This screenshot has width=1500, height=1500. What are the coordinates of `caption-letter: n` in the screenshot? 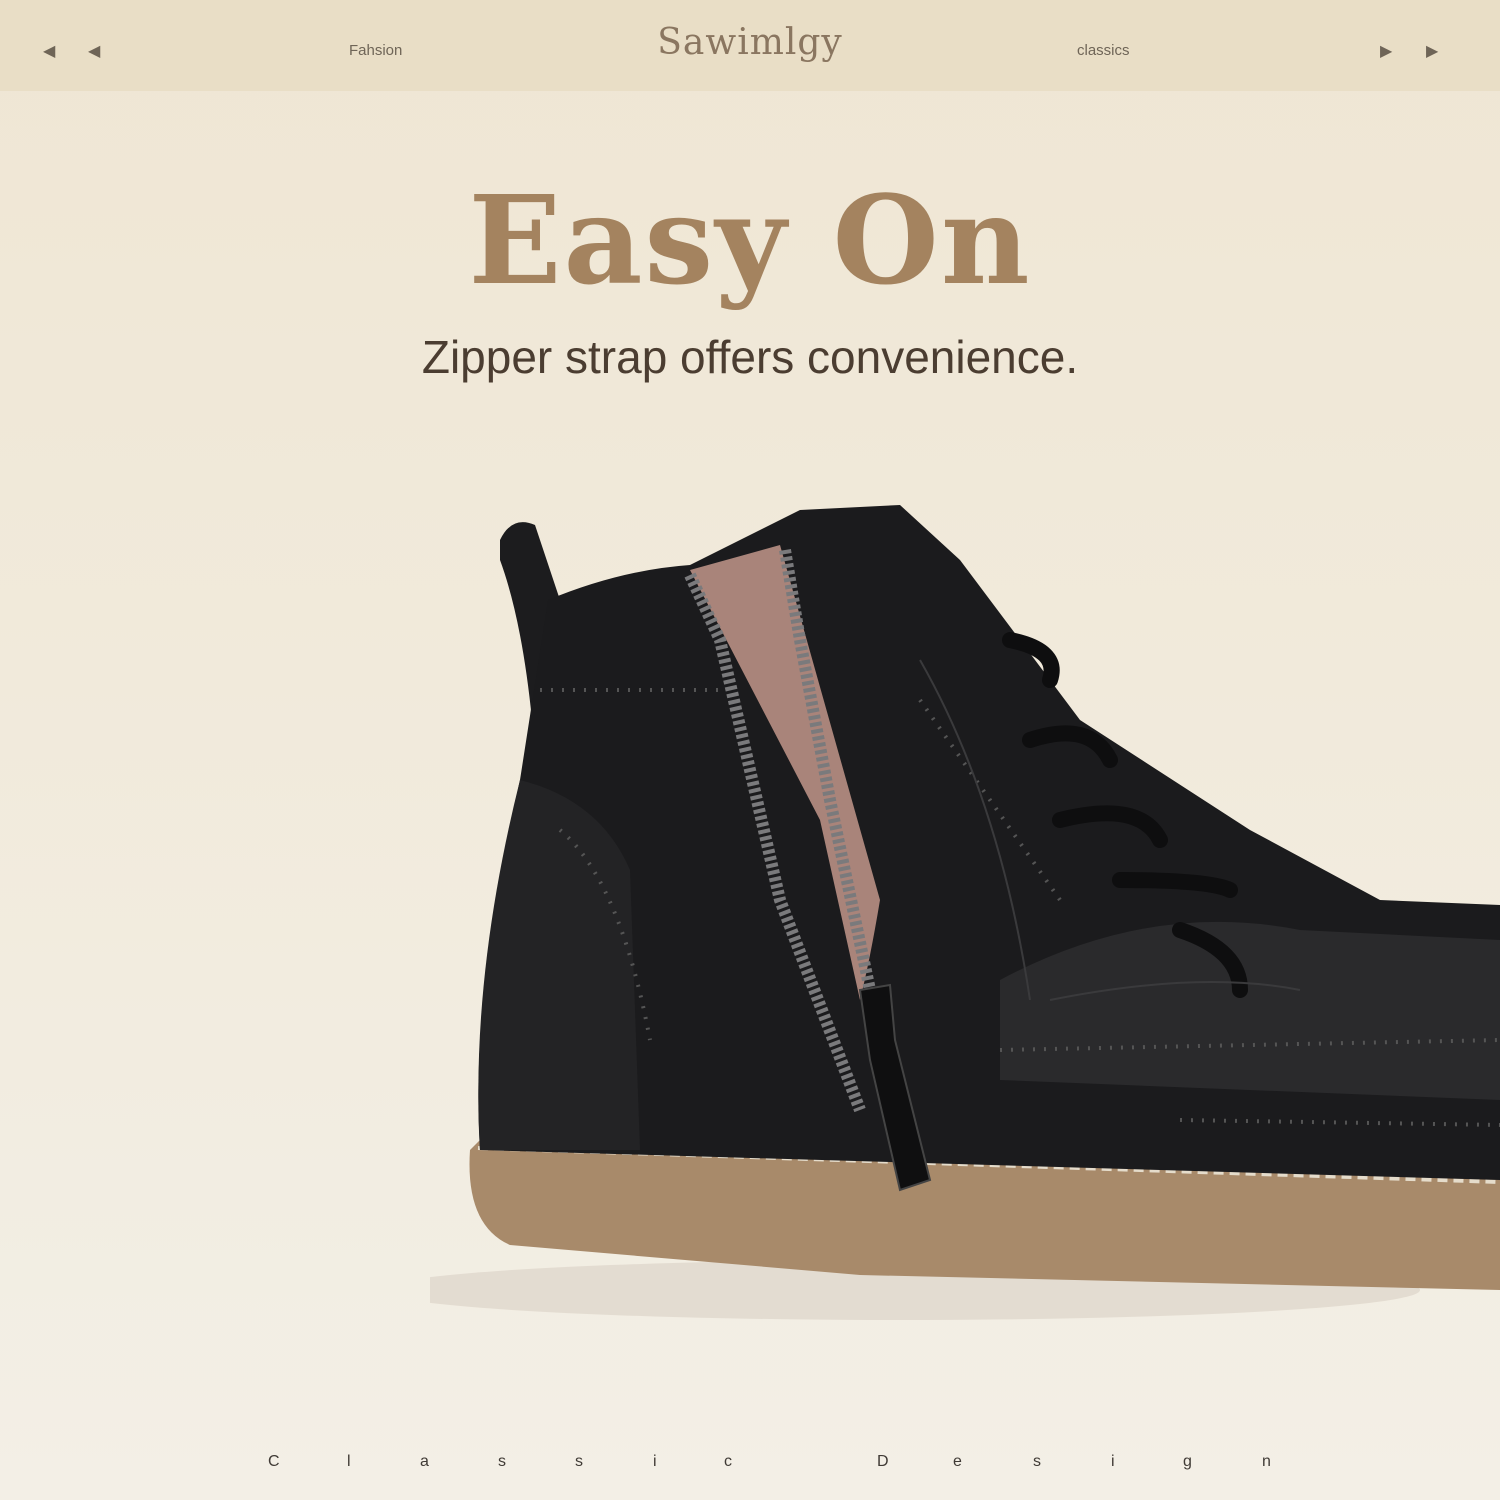 It's located at (1266, 1461).